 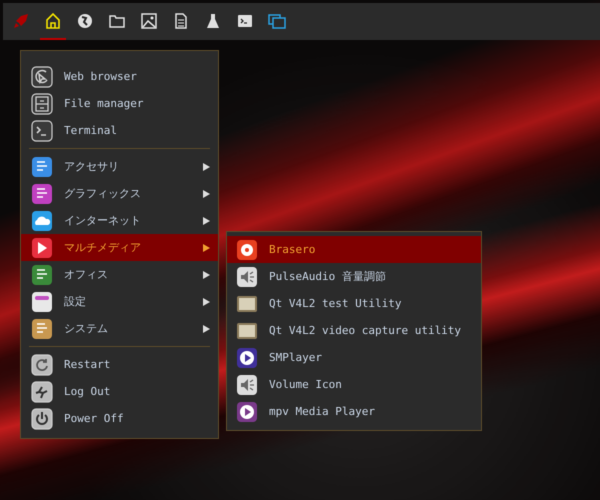 I want to click on menu-item: Log Out, so click(x=119, y=391).